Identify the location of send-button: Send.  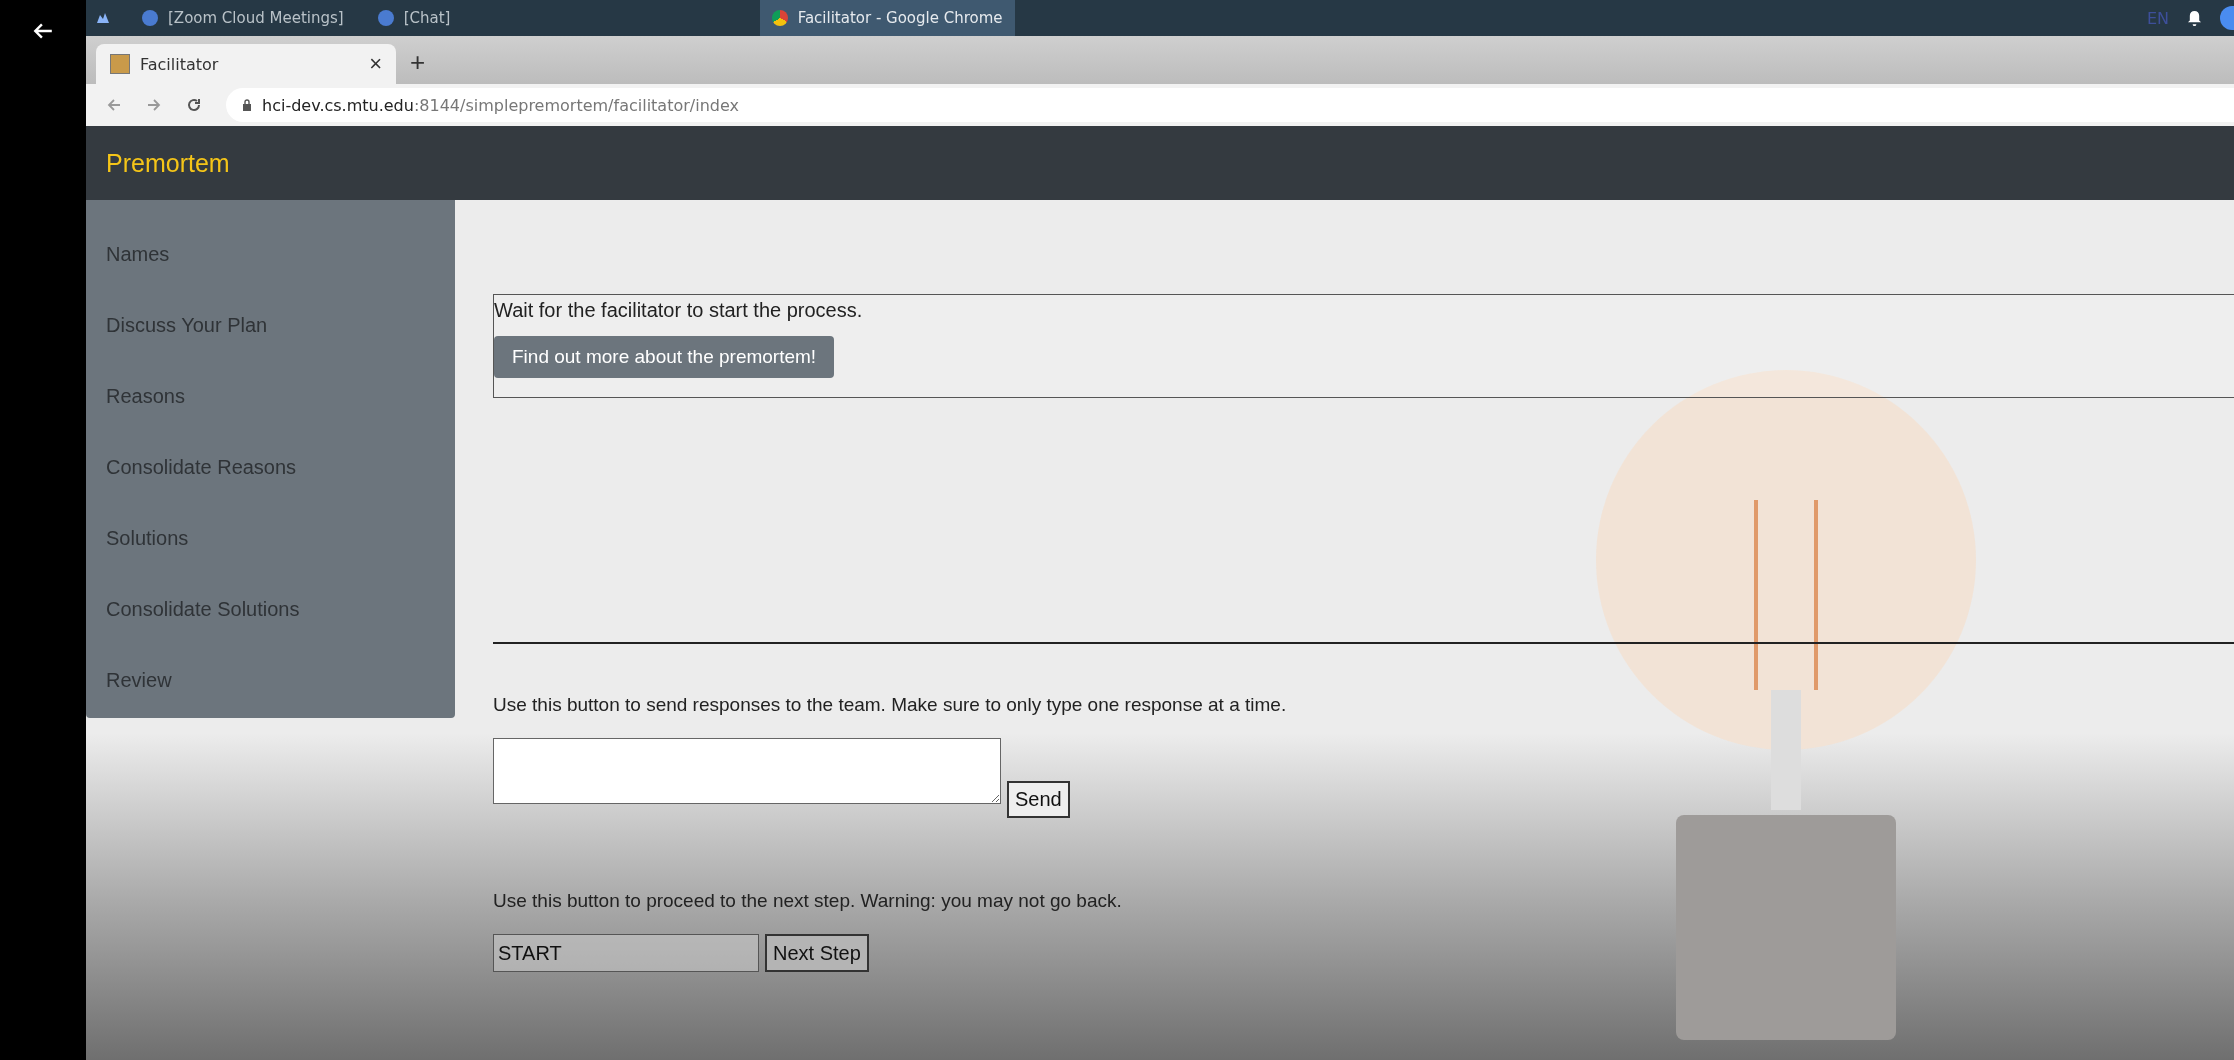
(1038, 799).